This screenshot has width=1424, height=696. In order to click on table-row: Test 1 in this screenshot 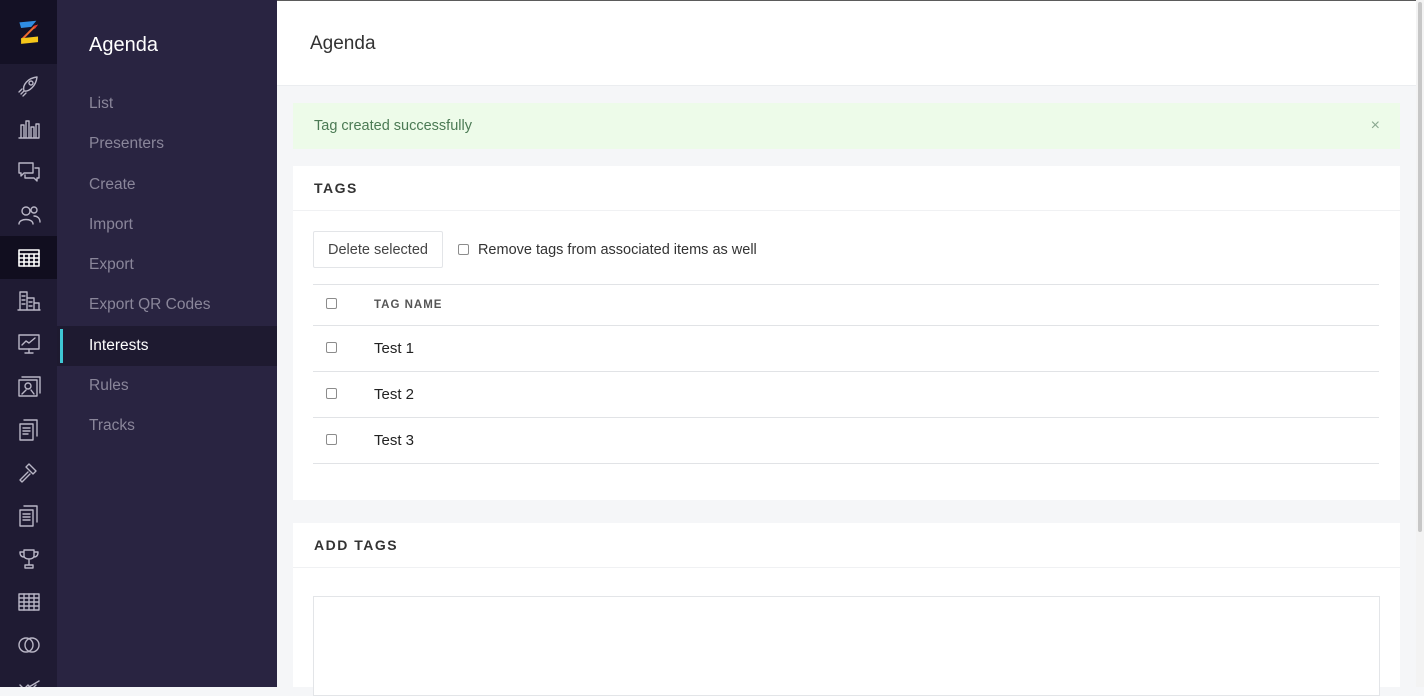, I will do `click(846, 348)`.